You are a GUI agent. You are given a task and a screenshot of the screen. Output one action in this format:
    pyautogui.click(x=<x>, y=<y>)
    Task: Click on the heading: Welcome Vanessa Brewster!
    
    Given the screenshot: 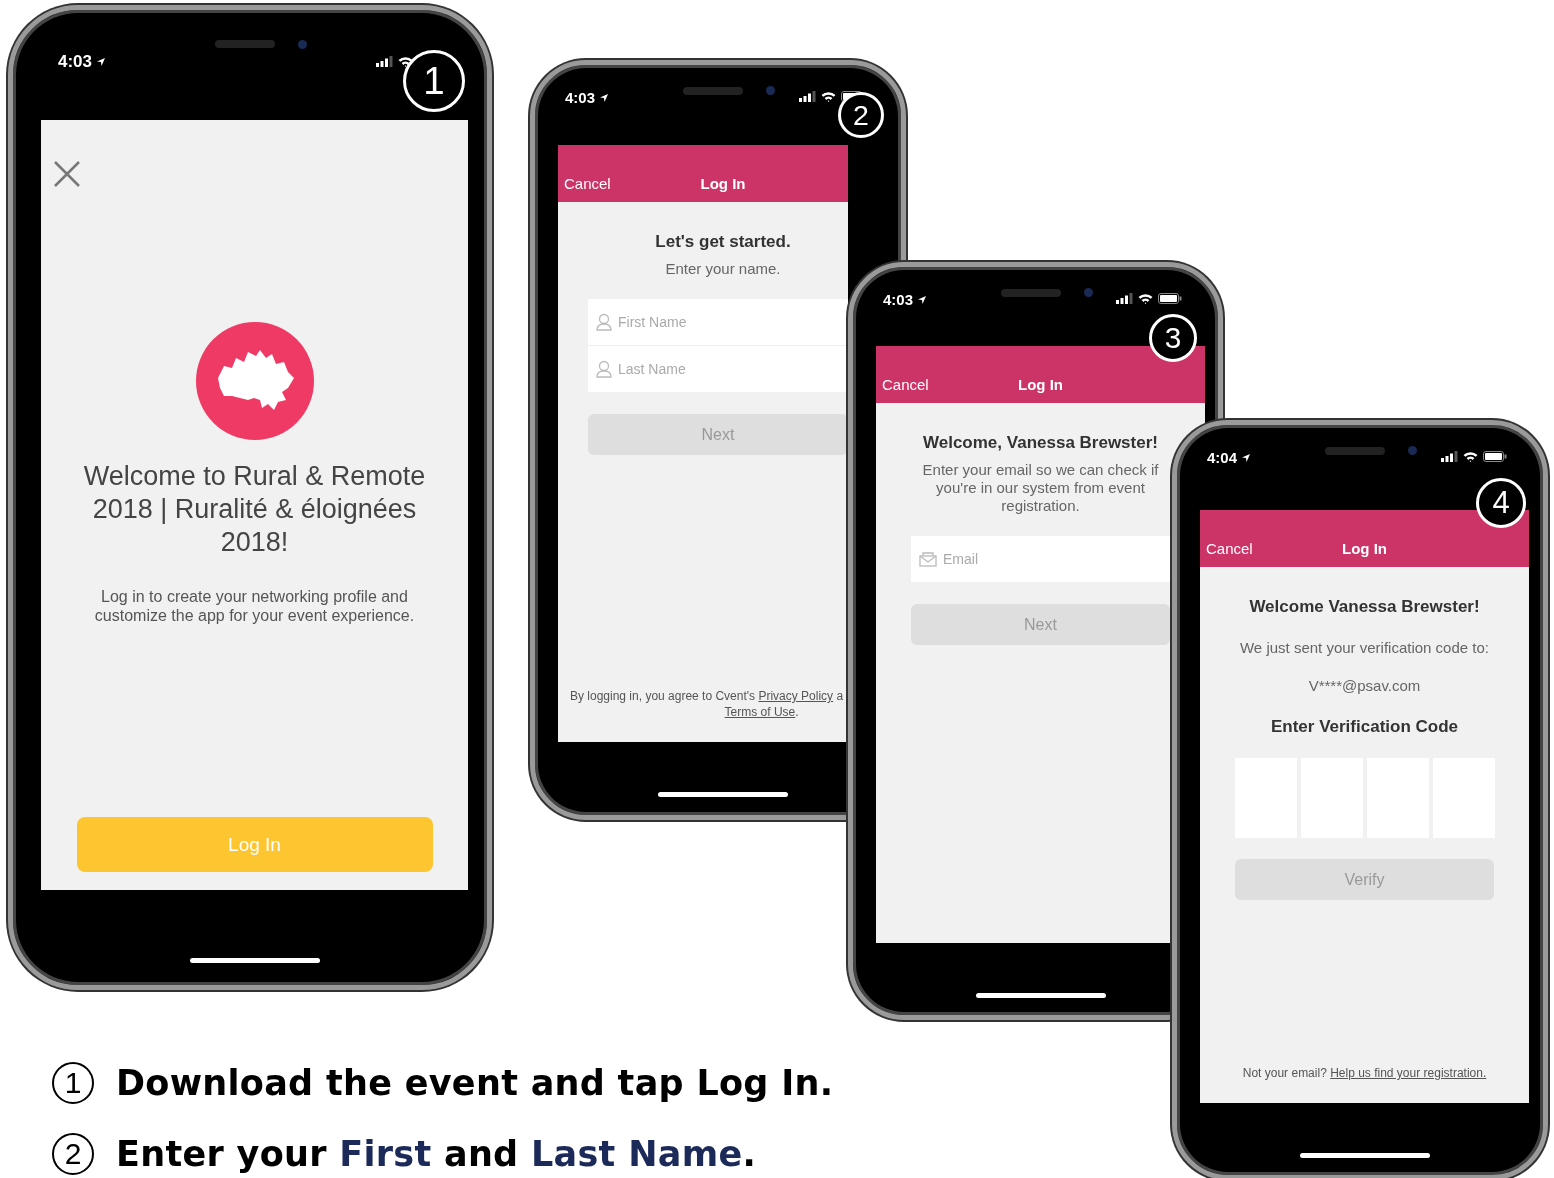 What is the action you would take?
    pyautogui.click(x=1364, y=607)
    